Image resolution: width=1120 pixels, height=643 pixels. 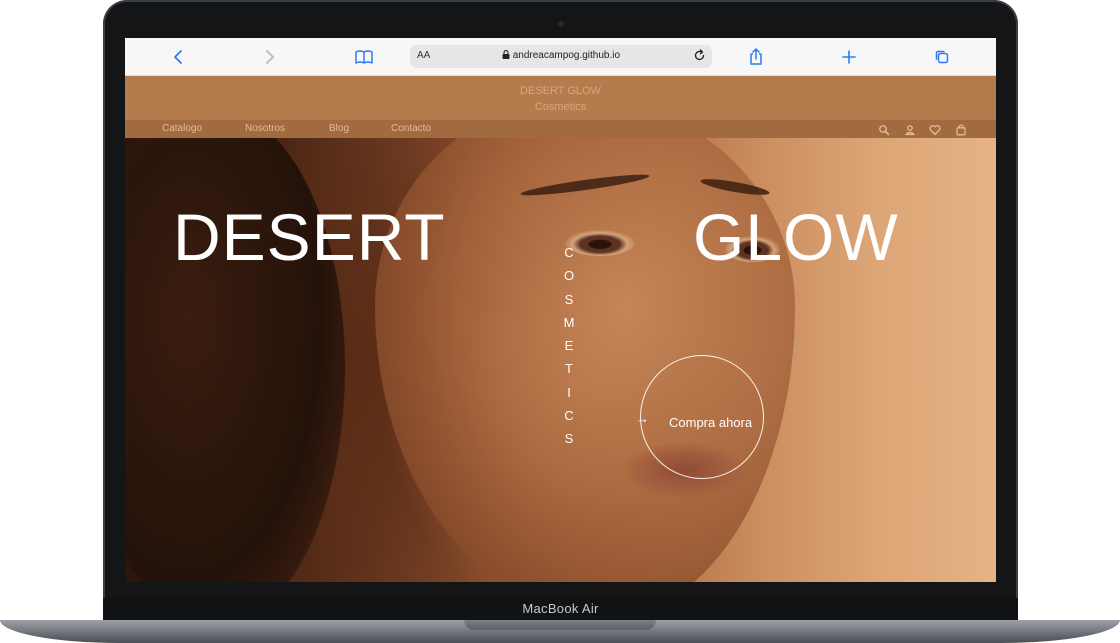 I want to click on search-icon, so click(x=884, y=129).